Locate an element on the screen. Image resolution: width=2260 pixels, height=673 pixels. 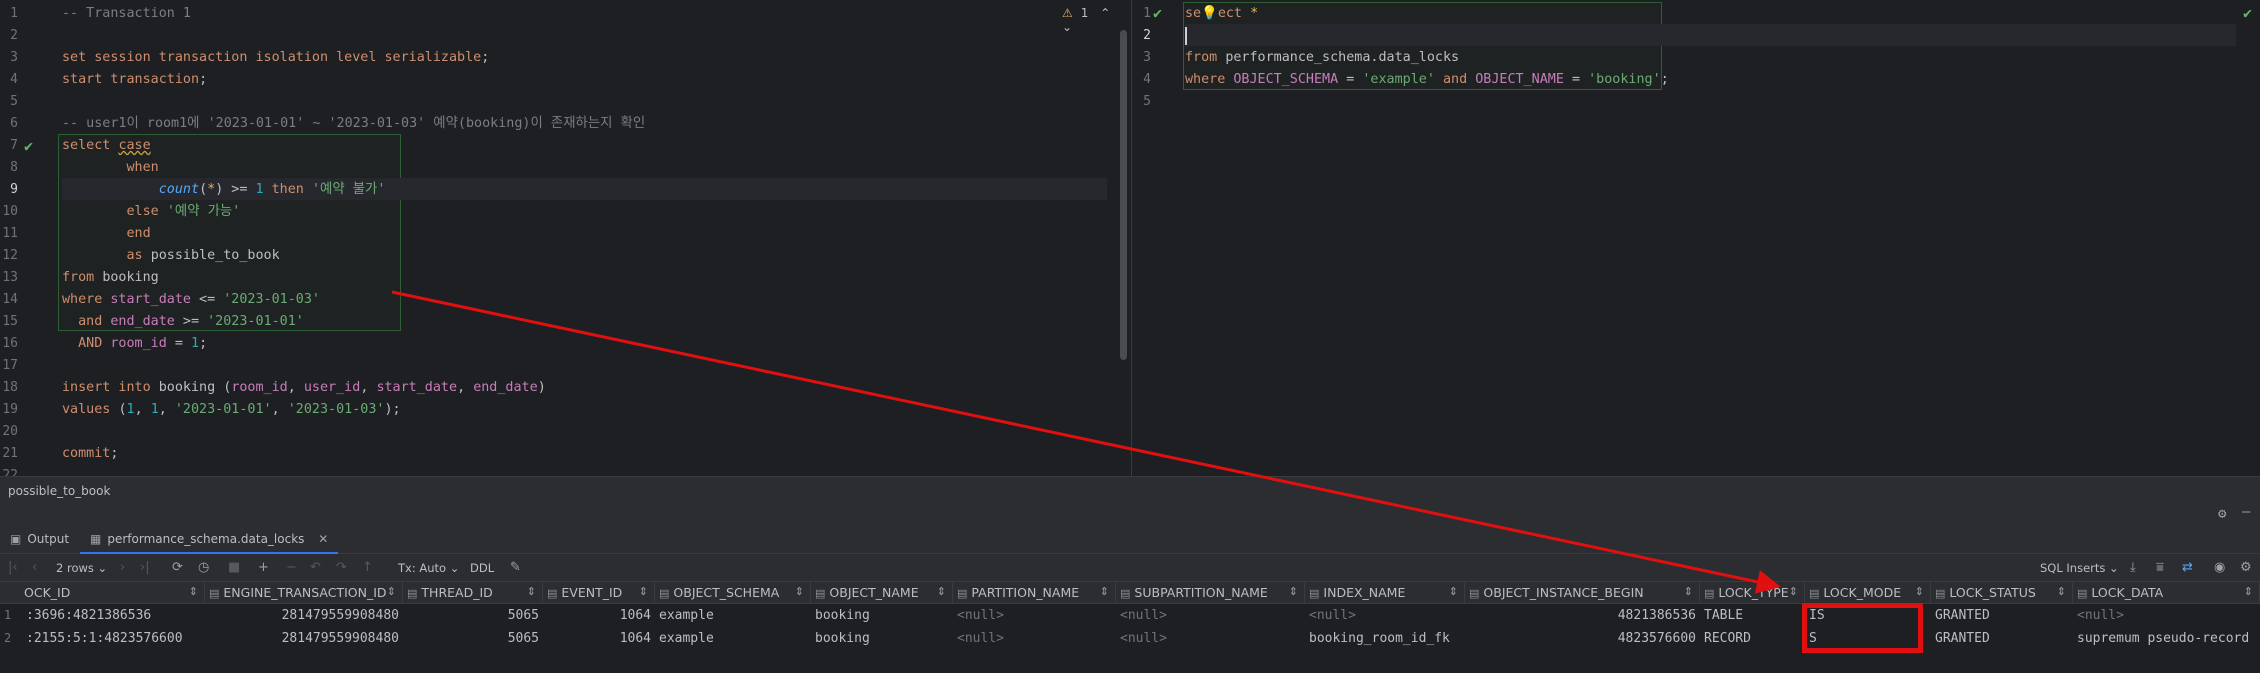
last-page-icon: ›| is located at coordinates (145, 567).